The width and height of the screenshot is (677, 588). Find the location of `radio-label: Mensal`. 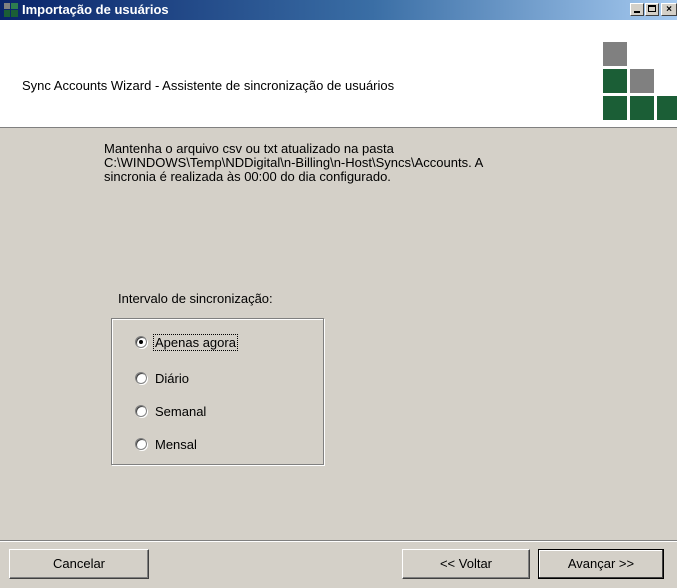

radio-label: Mensal is located at coordinates (176, 444).